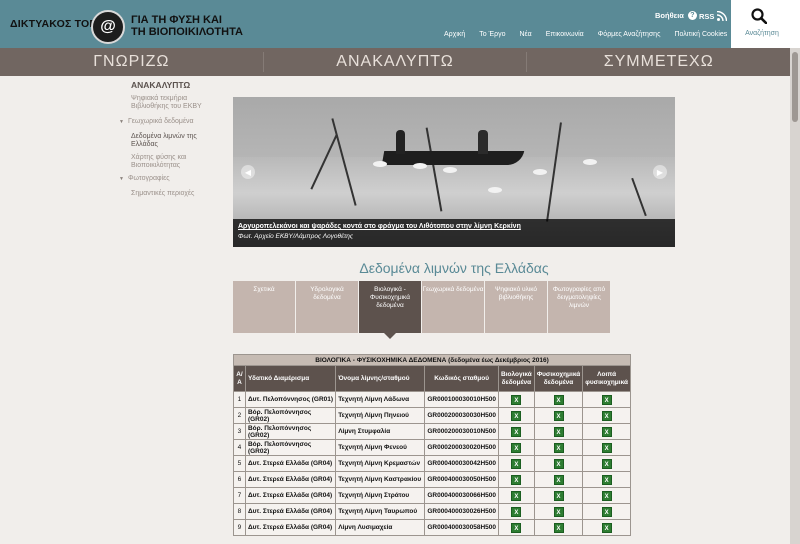 Image resolution: width=800 pixels, height=544 pixels. I want to click on sidebar-item-library: Ψηφιακά τεκμήρια Βιβλιοθήκης του ΕΚΒΥ, so click(174, 103).